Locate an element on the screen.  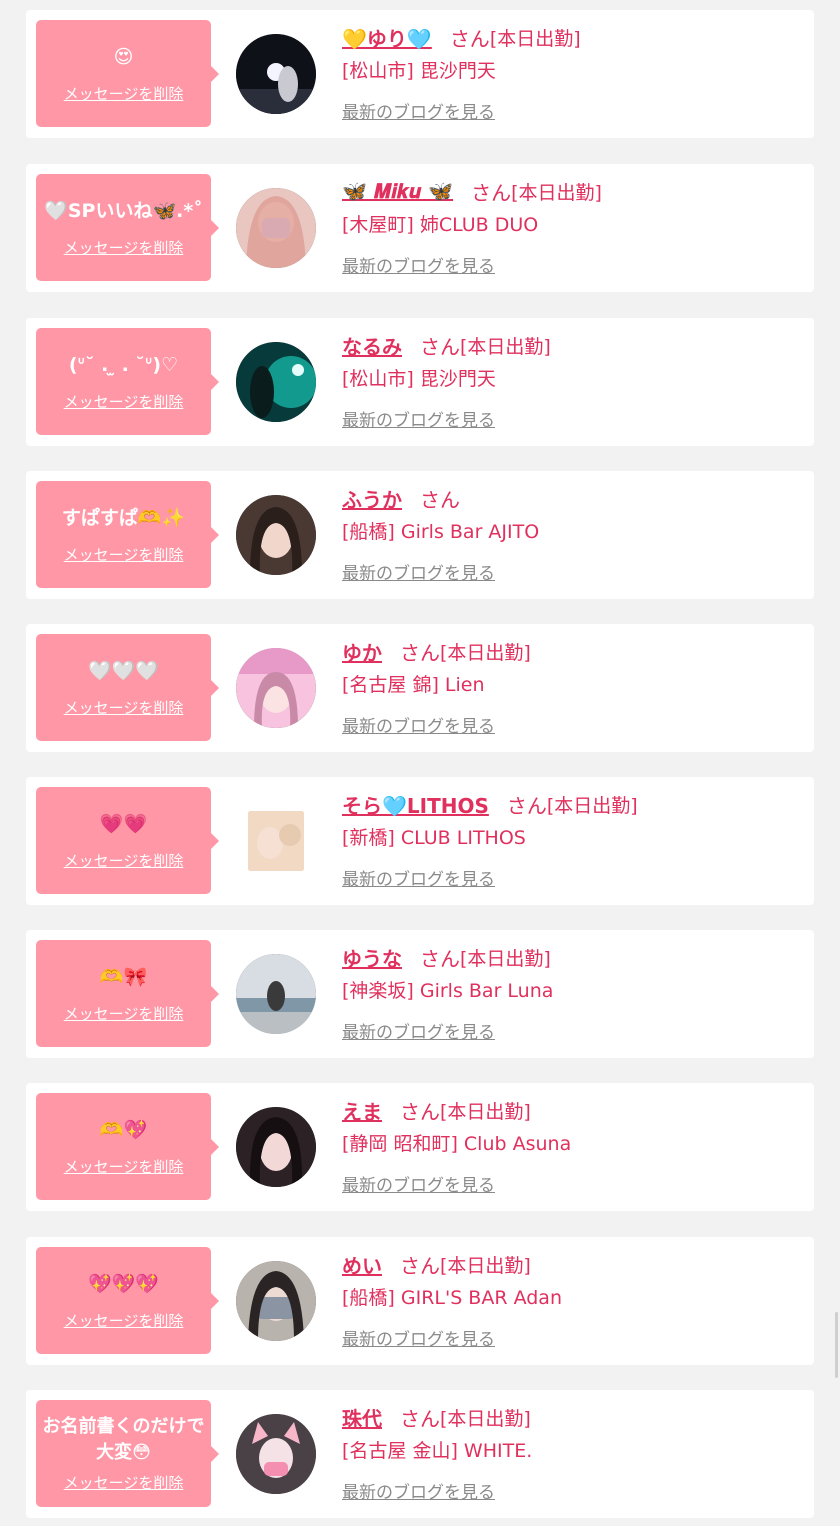
message-bubble: すぱすぱ🫶✨ メッセージを削除 is located at coordinates (127, 534).